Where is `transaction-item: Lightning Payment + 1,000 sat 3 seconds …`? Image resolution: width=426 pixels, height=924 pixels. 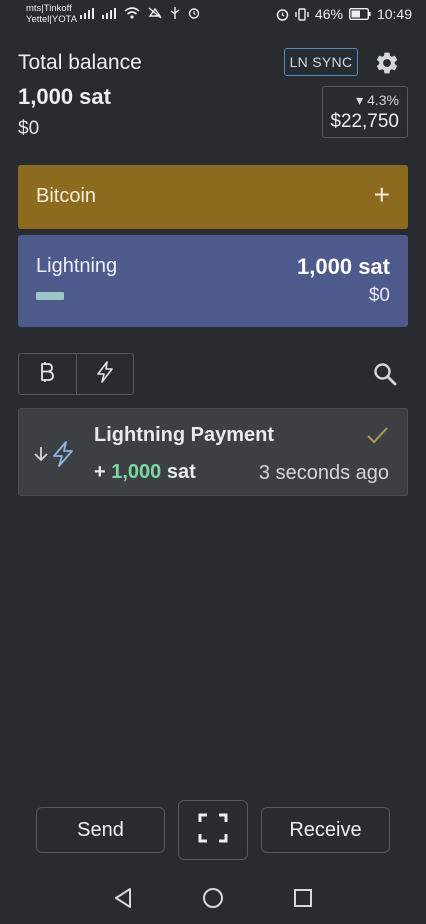
transaction-item: Lightning Payment + 1,000 sat 3 seconds … is located at coordinates (213, 452).